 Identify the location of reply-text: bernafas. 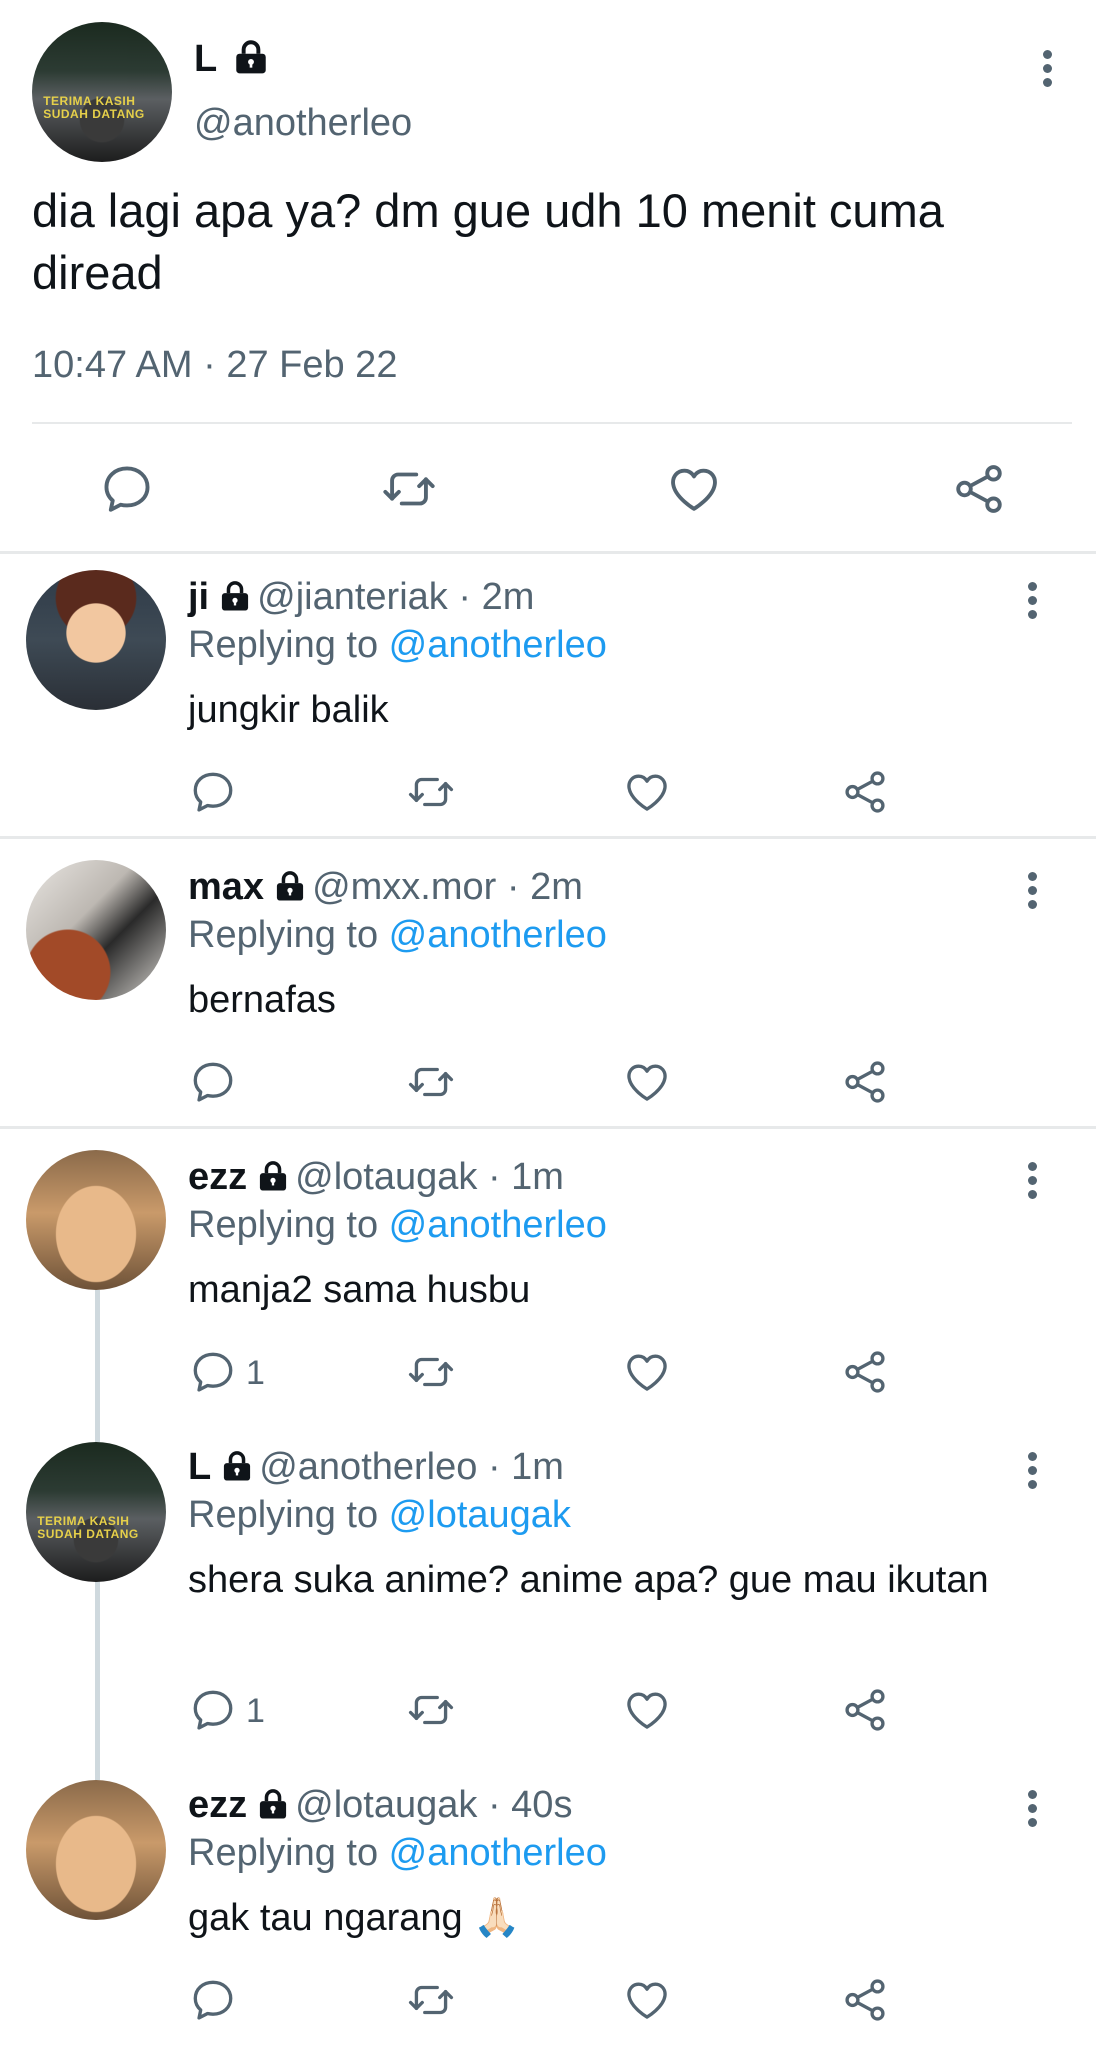
(262, 1000).